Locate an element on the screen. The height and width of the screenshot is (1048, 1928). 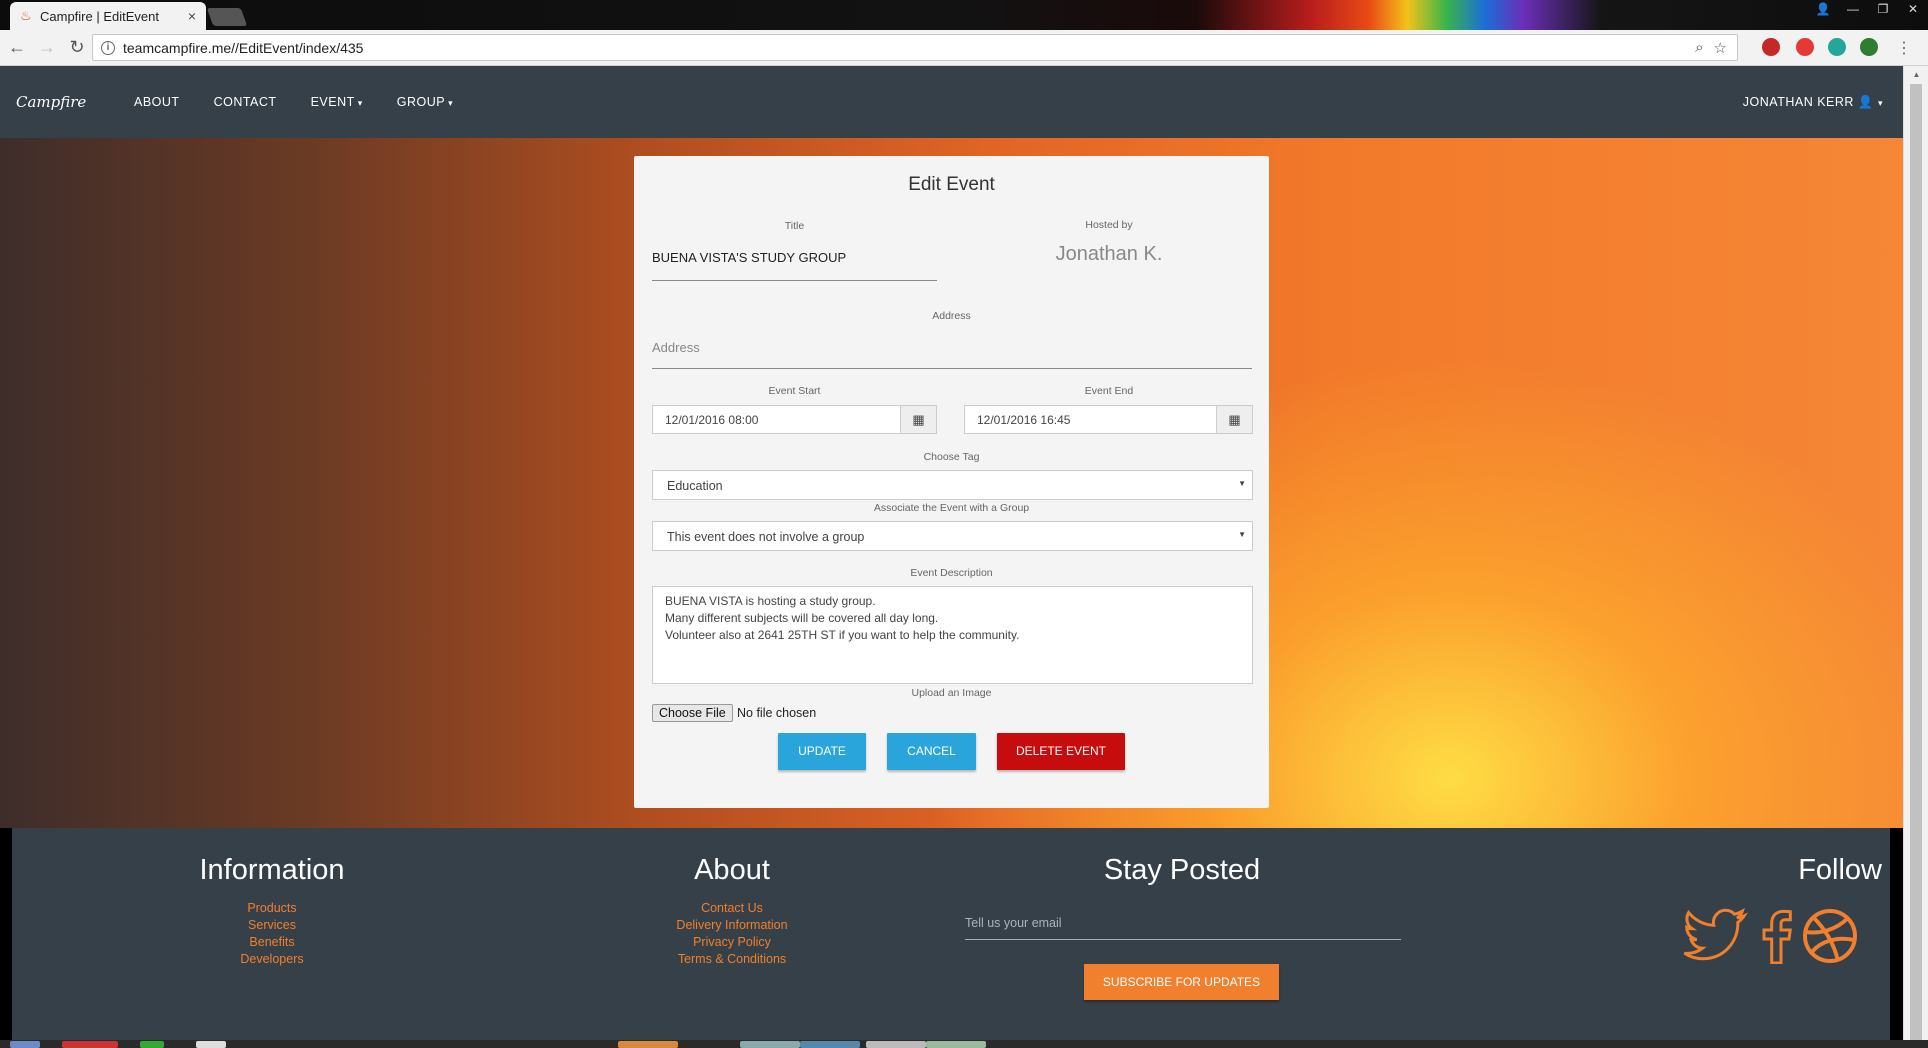
restore-icon: ❐ is located at coordinates (1883, 10).